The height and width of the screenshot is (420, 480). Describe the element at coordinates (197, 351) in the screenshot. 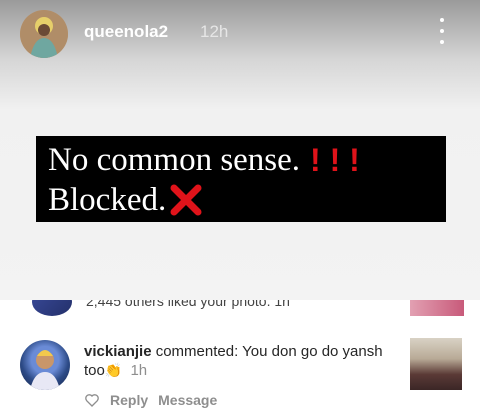

I see `comment-action: commented:` at that location.